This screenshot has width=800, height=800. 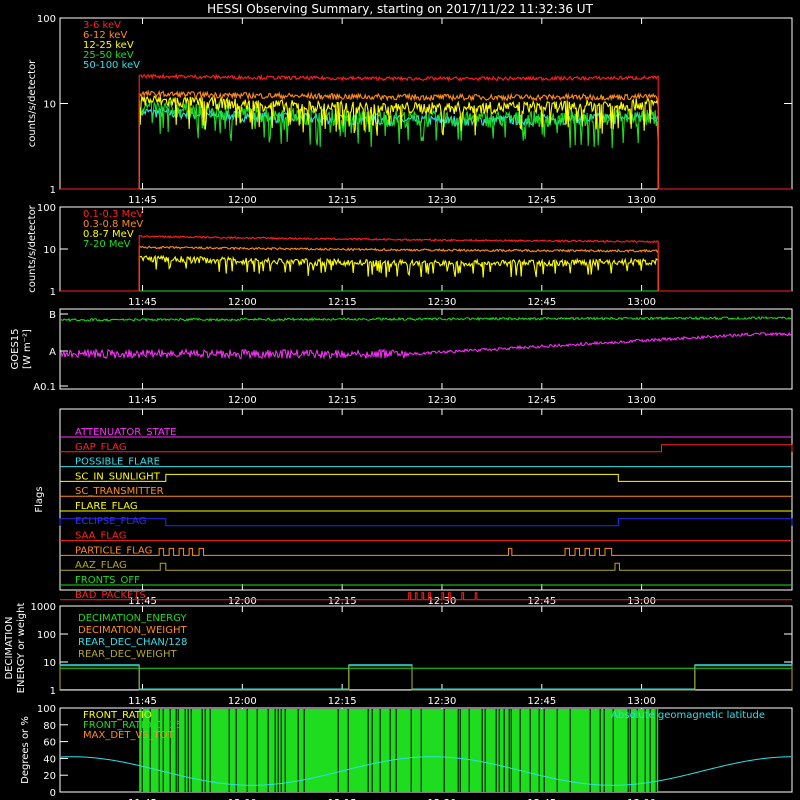 I want to click on xray-xtick-label: 12:30, so click(x=442, y=200).